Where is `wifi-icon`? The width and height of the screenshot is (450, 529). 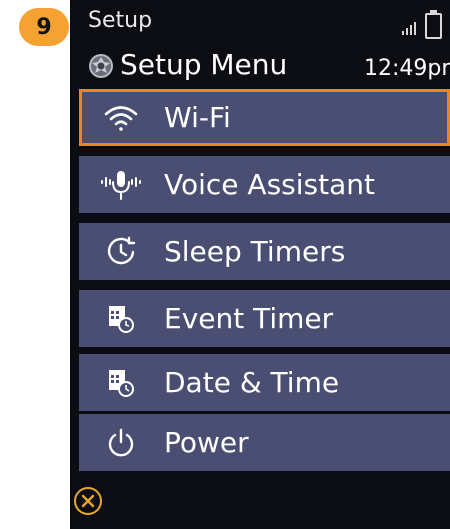 wifi-icon is located at coordinates (121, 117).